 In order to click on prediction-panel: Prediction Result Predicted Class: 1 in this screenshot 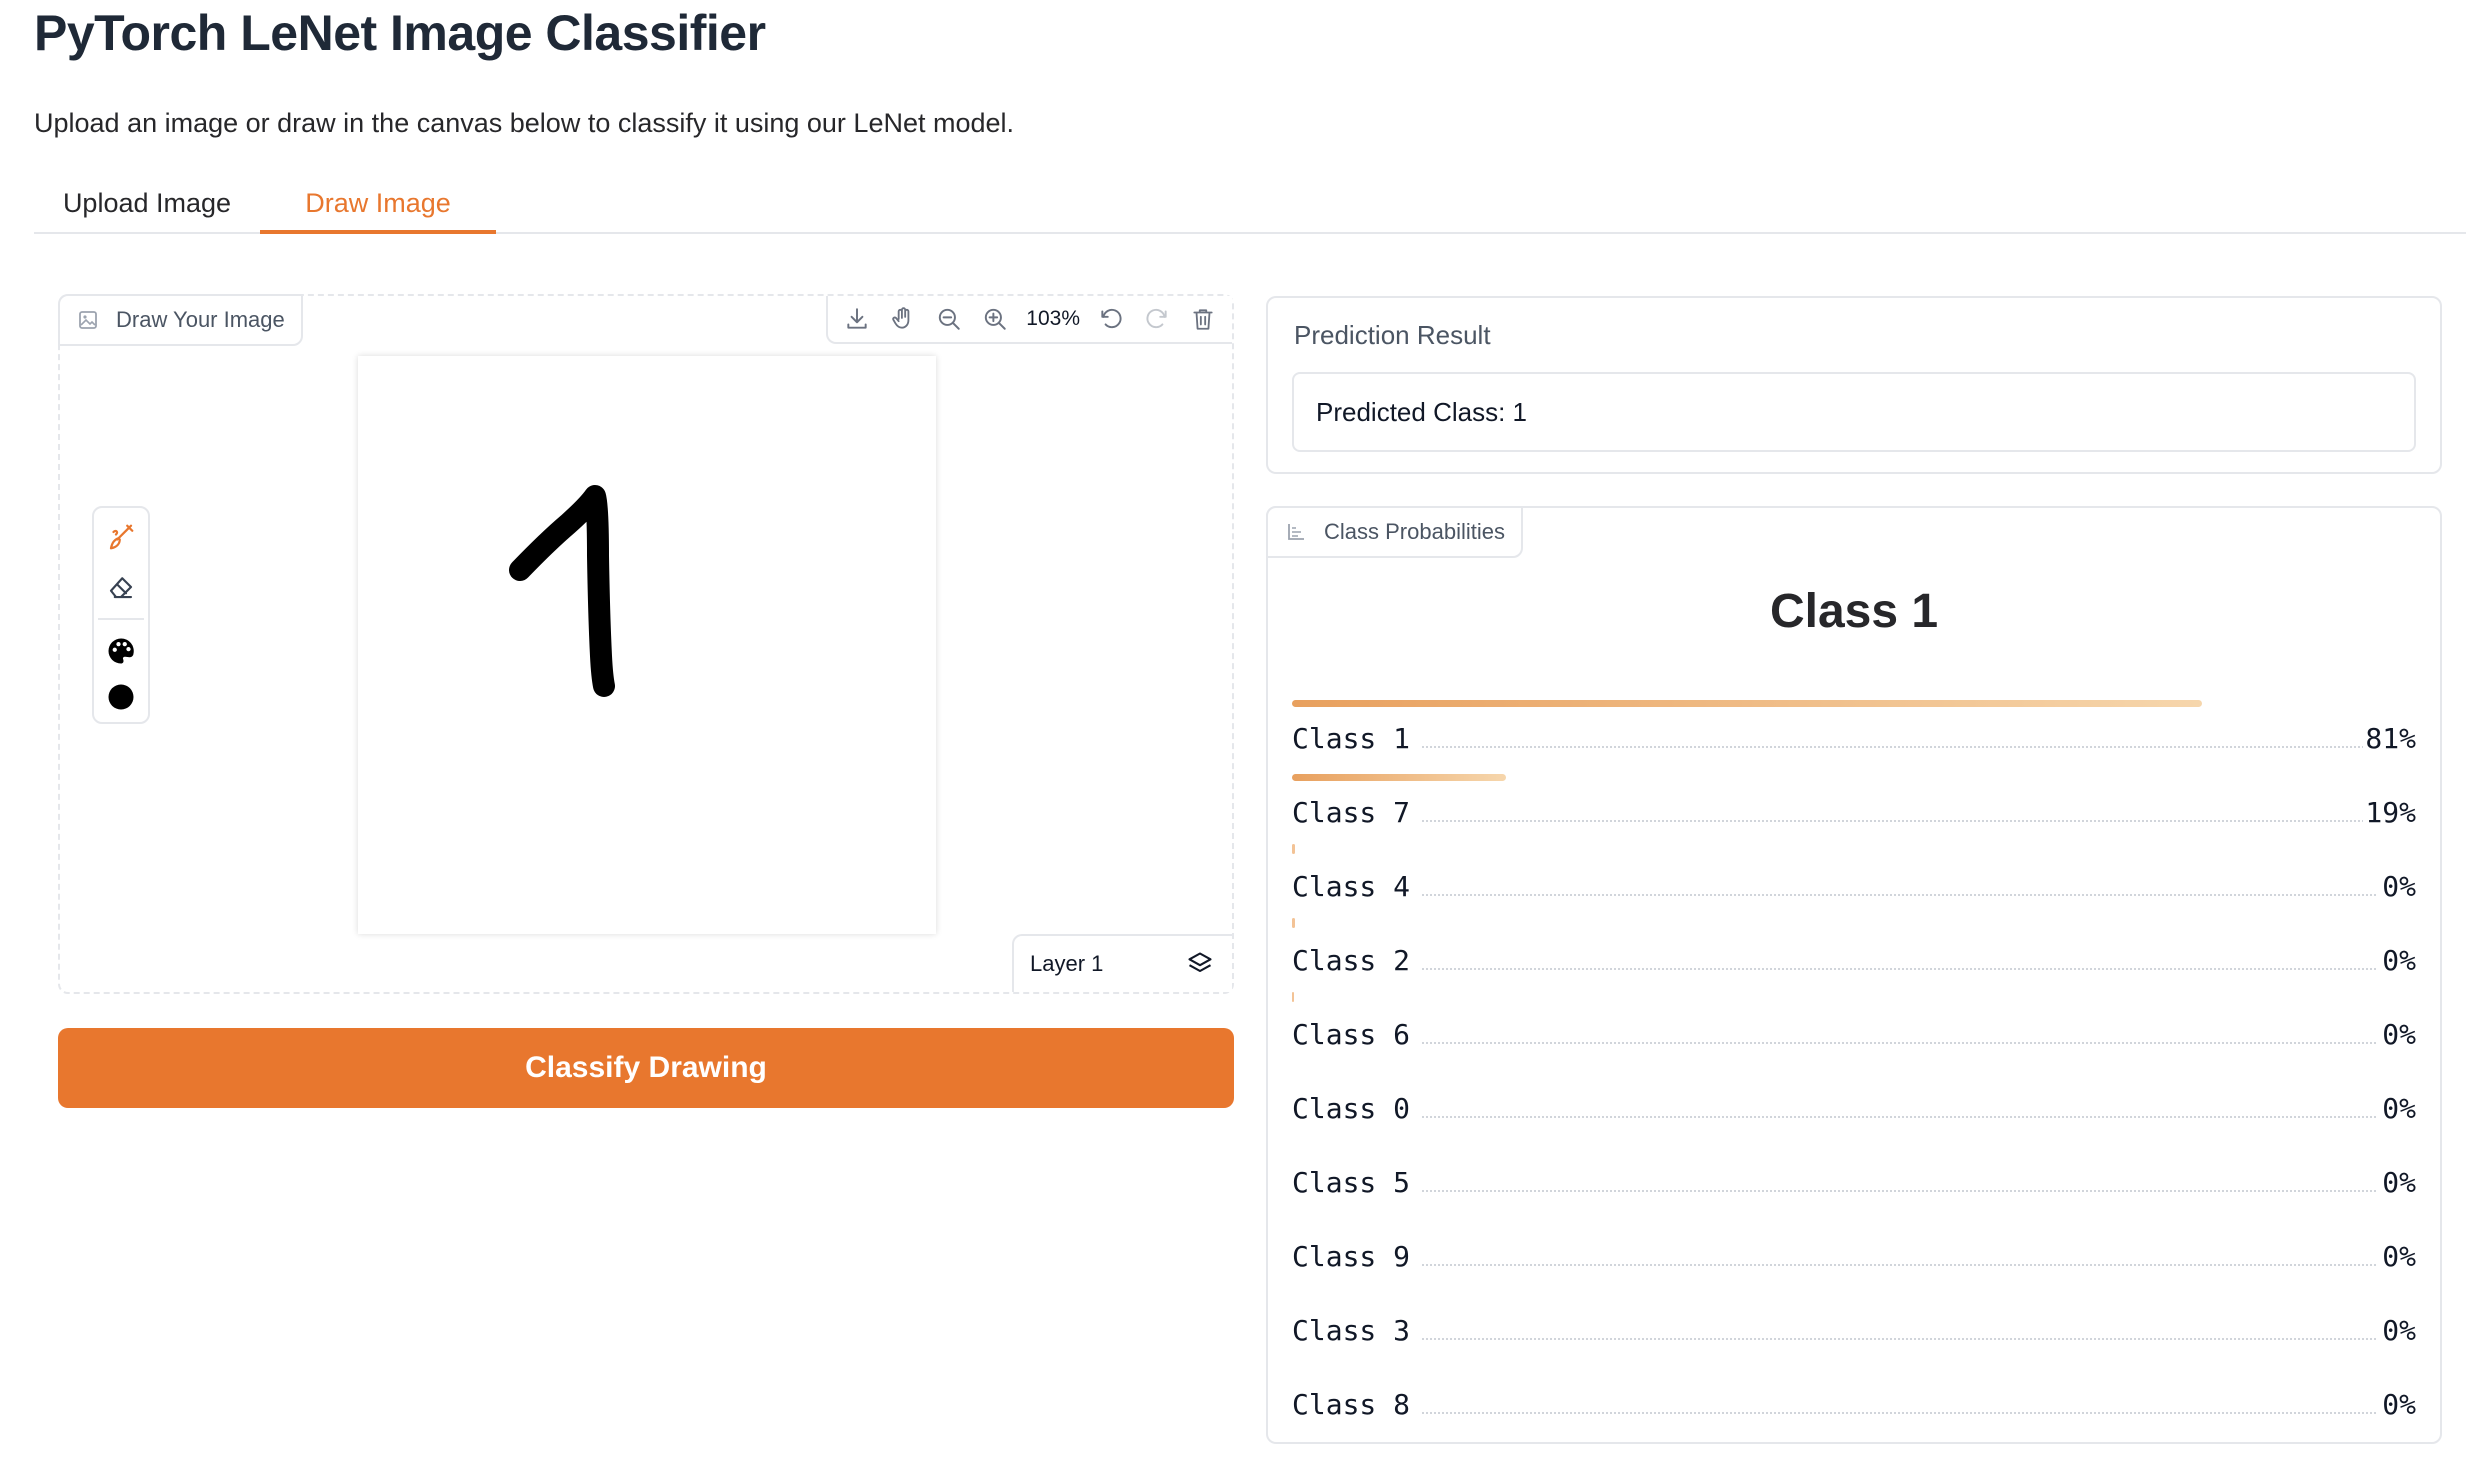, I will do `click(1854, 385)`.